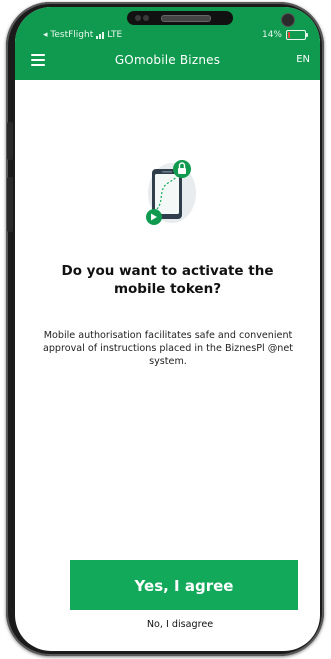 This screenshot has width=331, height=659. I want to click on network-type: LTE, so click(115, 35).